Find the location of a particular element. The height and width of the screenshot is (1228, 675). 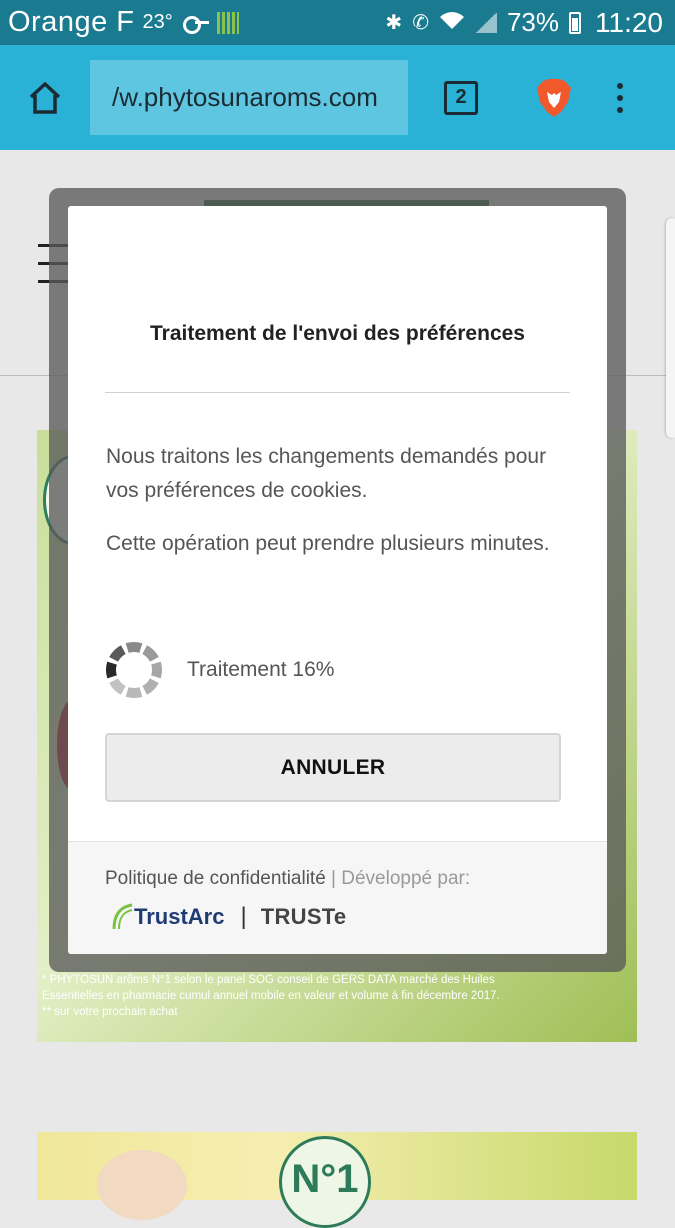

status-icons: ✱ ✆ 73% 11:20 is located at coordinates (524, 23).